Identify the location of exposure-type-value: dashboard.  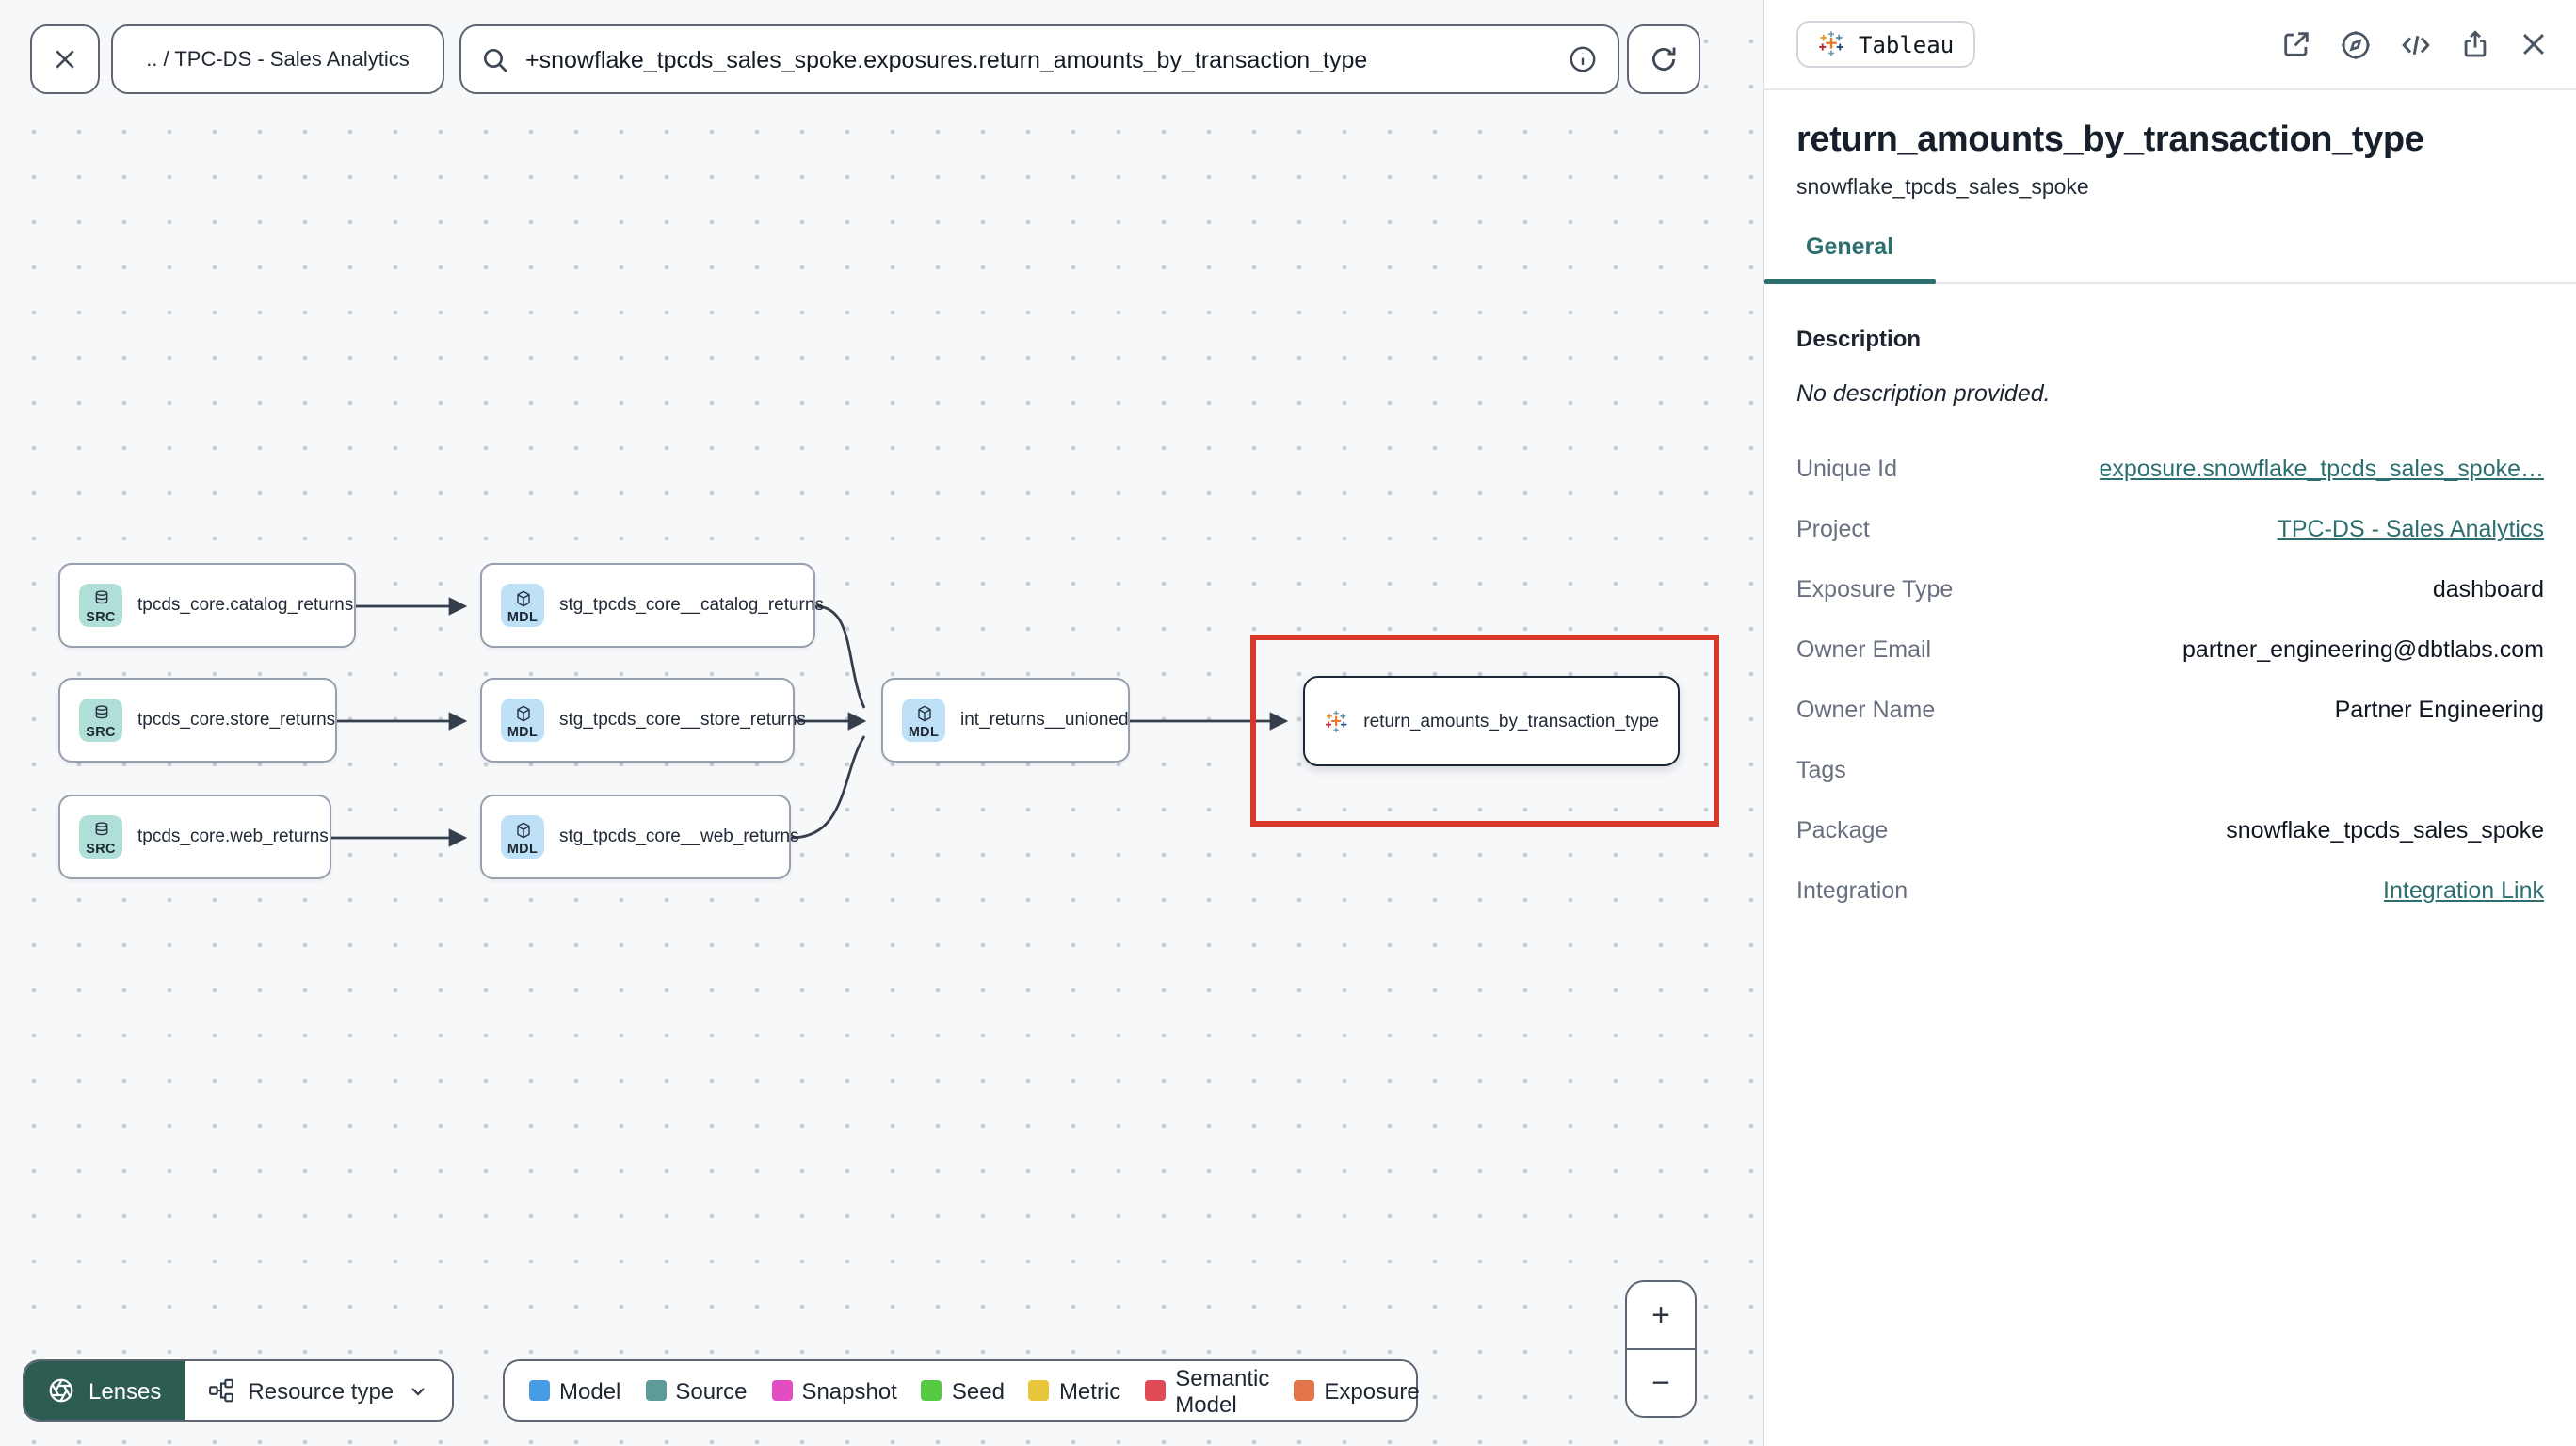
(2488, 589).